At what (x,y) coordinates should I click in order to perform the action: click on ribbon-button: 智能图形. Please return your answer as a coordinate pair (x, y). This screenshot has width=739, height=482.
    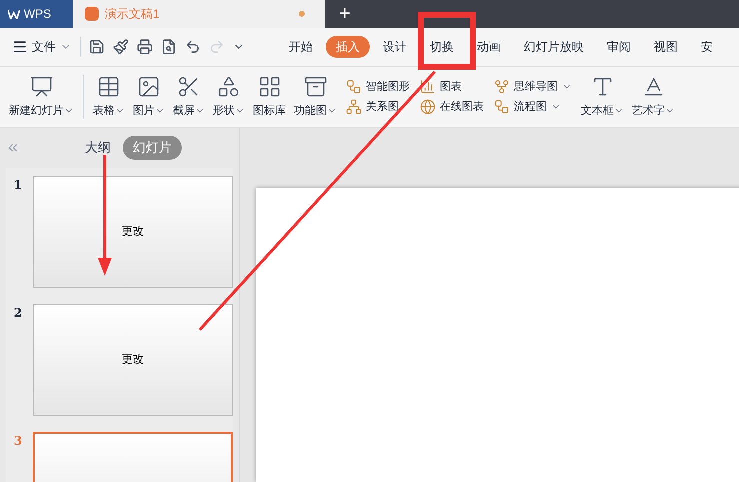
    Looking at the image, I should click on (378, 86).